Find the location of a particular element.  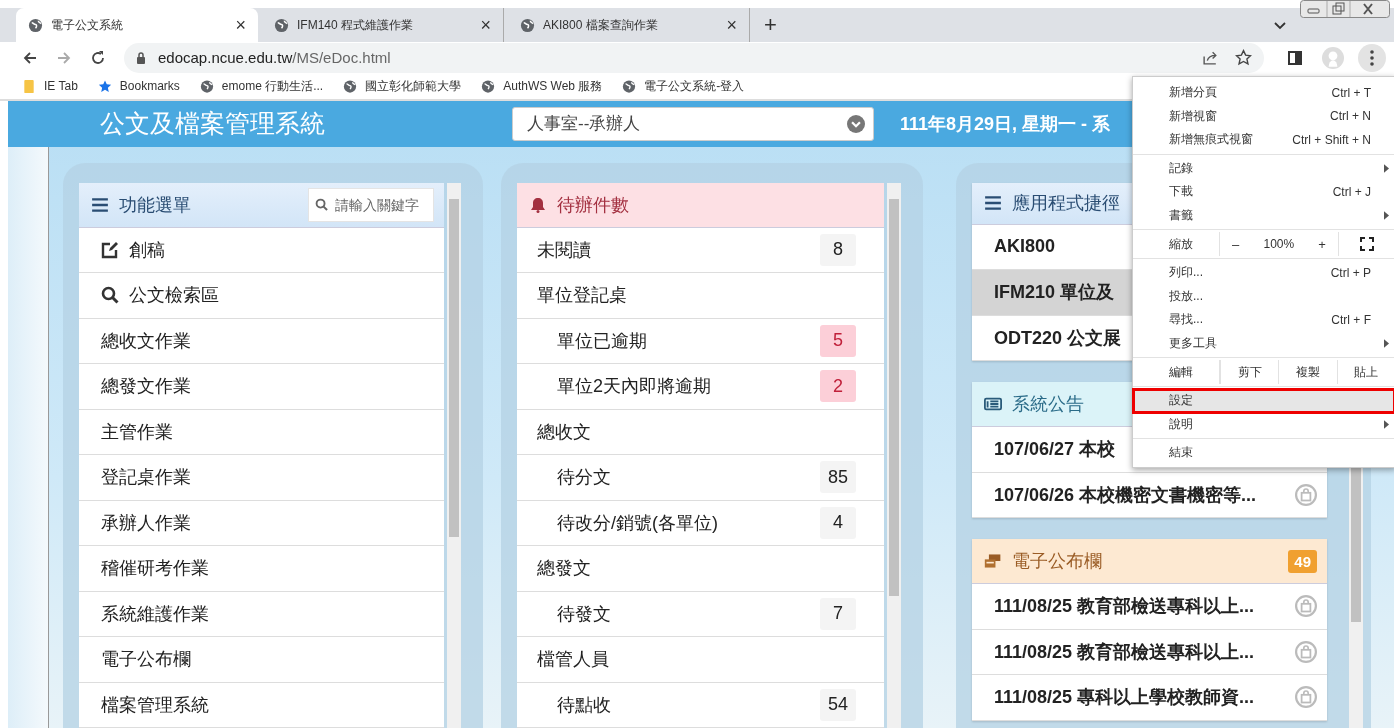

edit-label: 編輯 is located at coordinates (1176, 372).